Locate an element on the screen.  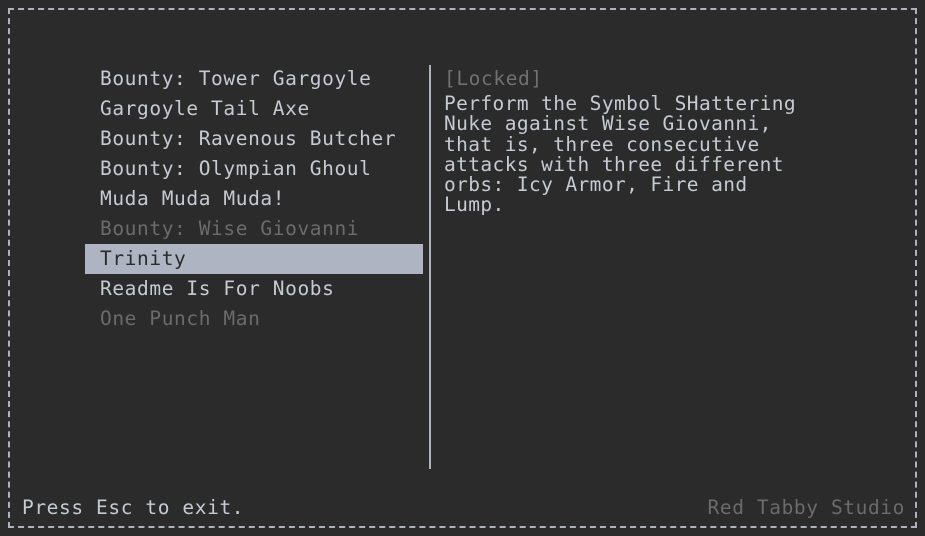
footer-exit-hint: Press Esc to exit. is located at coordinates (133, 507).